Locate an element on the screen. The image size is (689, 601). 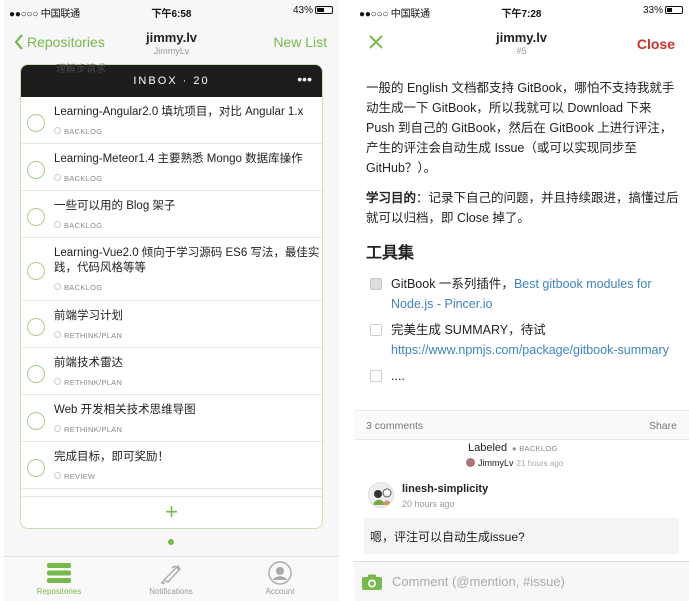
issue-title: 一些可以用的 Blog 架子 is located at coordinates (115, 206).